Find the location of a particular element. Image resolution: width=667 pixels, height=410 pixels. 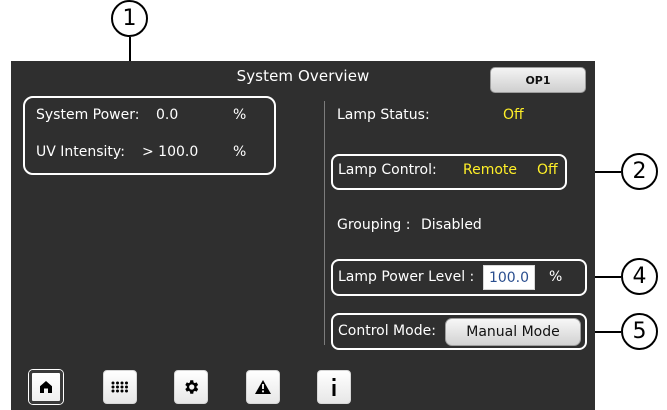

lamp-status-label: Lamp Status: is located at coordinates (383, 115).